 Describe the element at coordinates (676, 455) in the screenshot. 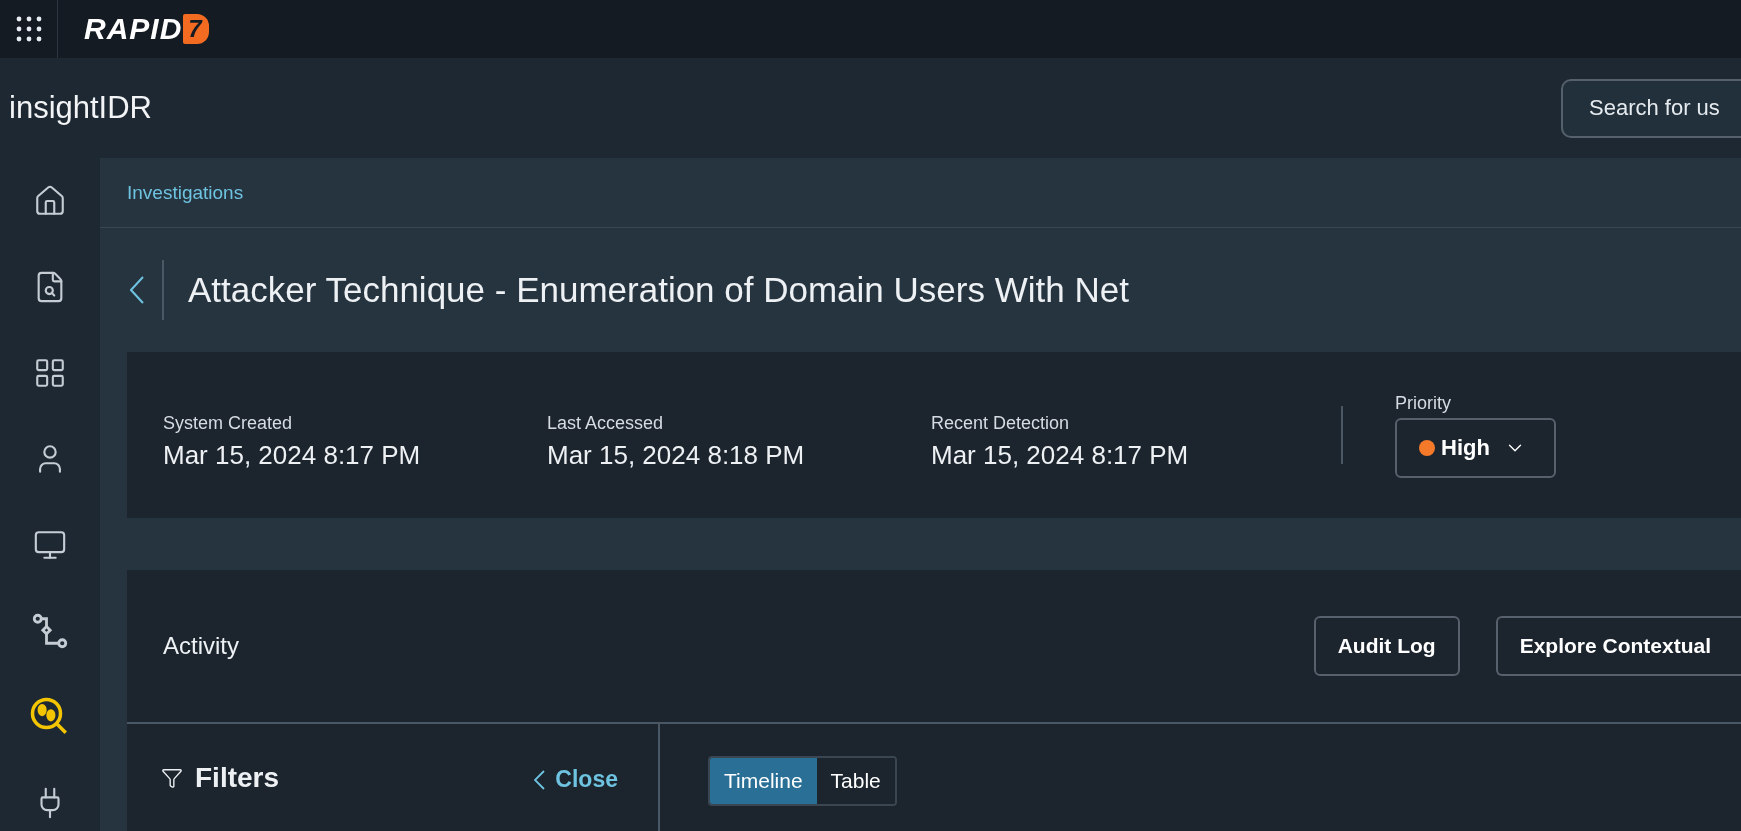

I see `detail-value: Mar 15, 2024 8:18 PM` at that location.